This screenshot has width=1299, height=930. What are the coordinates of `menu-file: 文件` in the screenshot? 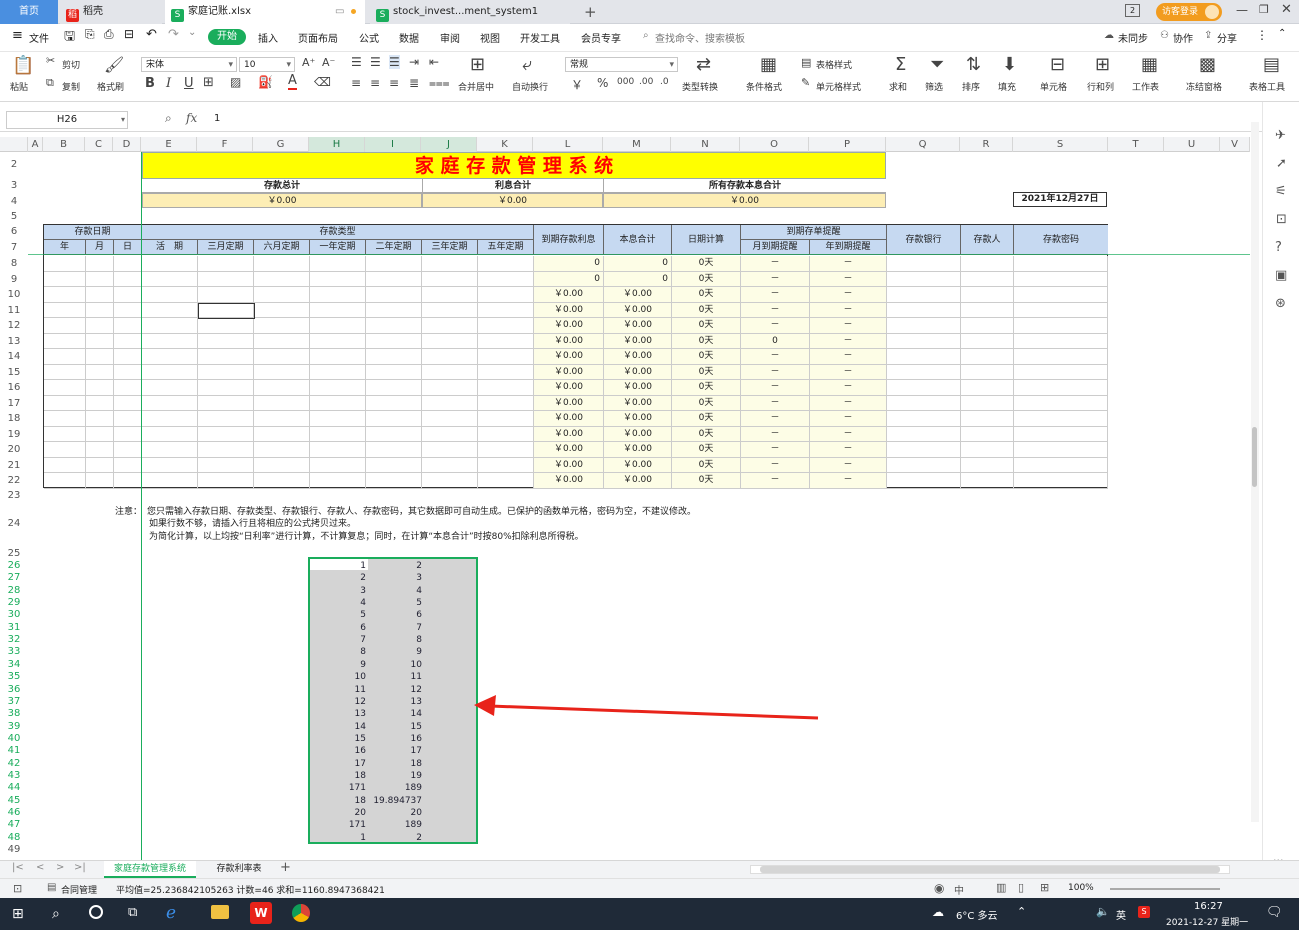 It's located at (39, 37).